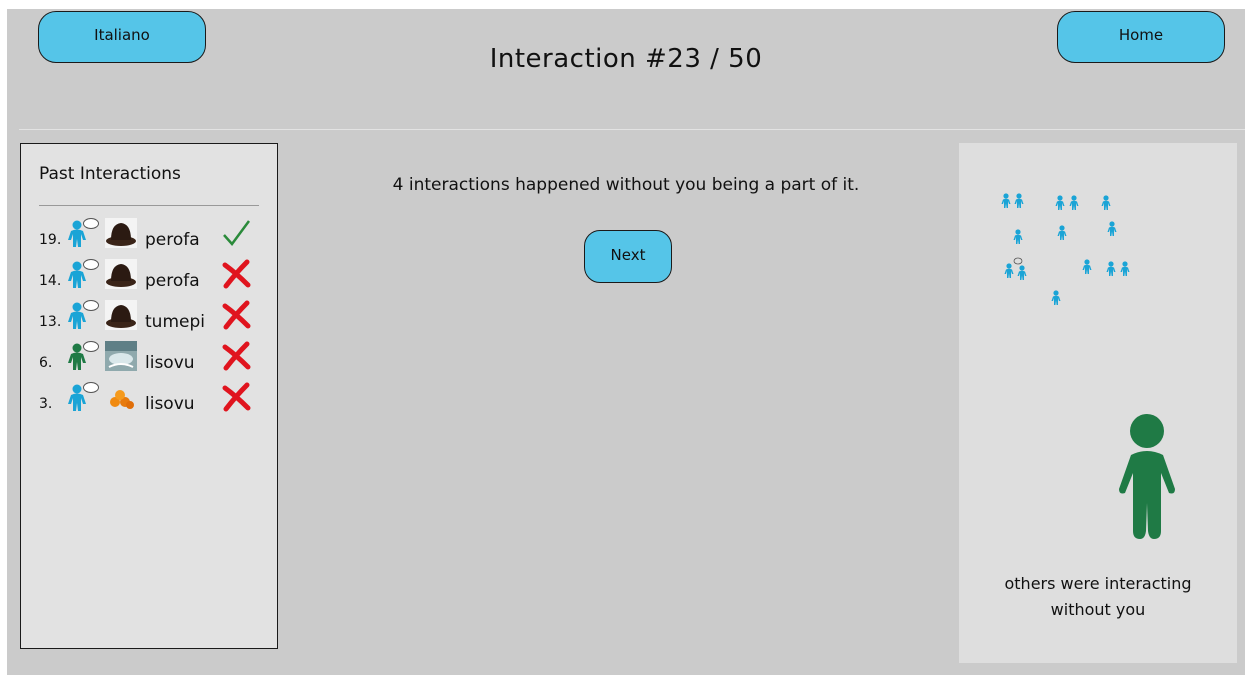  What do you see at coordinates (632, 129) in the screenshot?
I see `header-divider` at bounding box center [632, 129].